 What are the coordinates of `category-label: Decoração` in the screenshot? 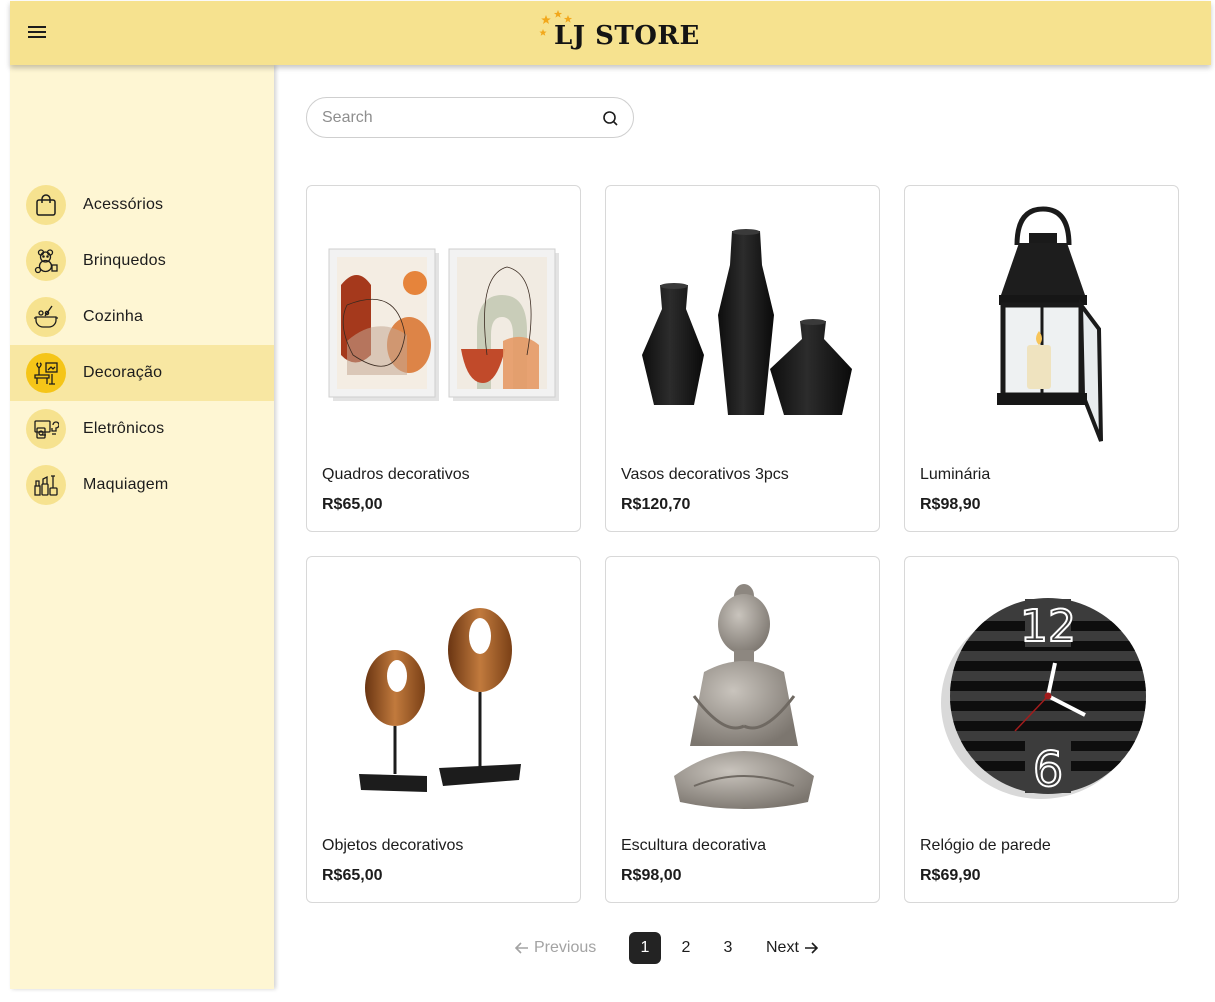 It's located at (123, 372).